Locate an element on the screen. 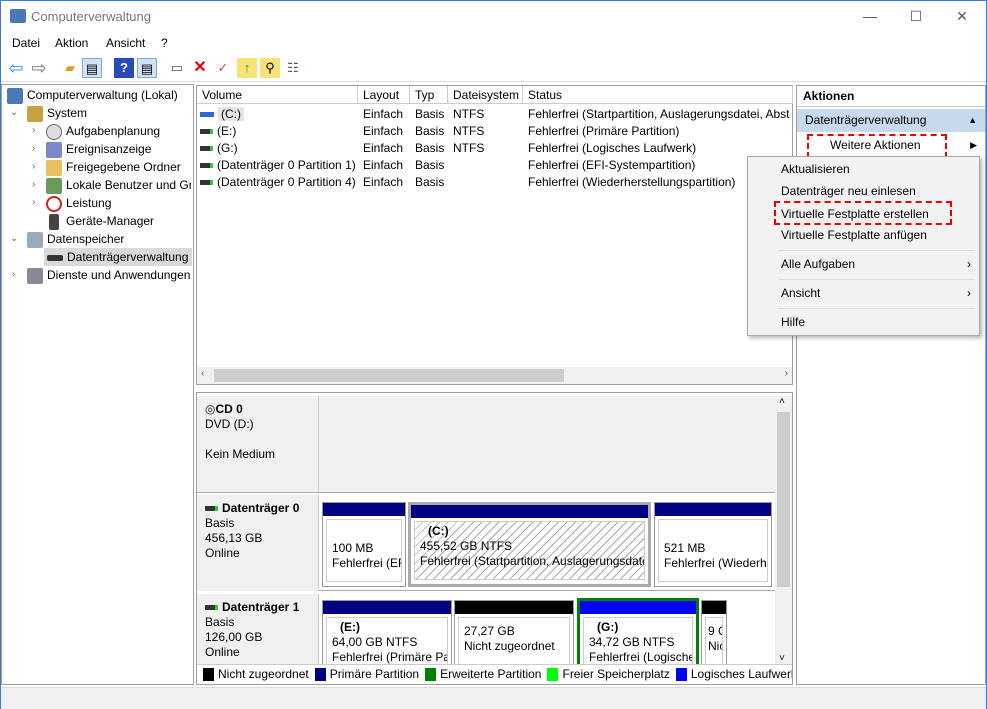 The image size is (987, 709). column-layout: Layout is located at coordinates (384, 95).